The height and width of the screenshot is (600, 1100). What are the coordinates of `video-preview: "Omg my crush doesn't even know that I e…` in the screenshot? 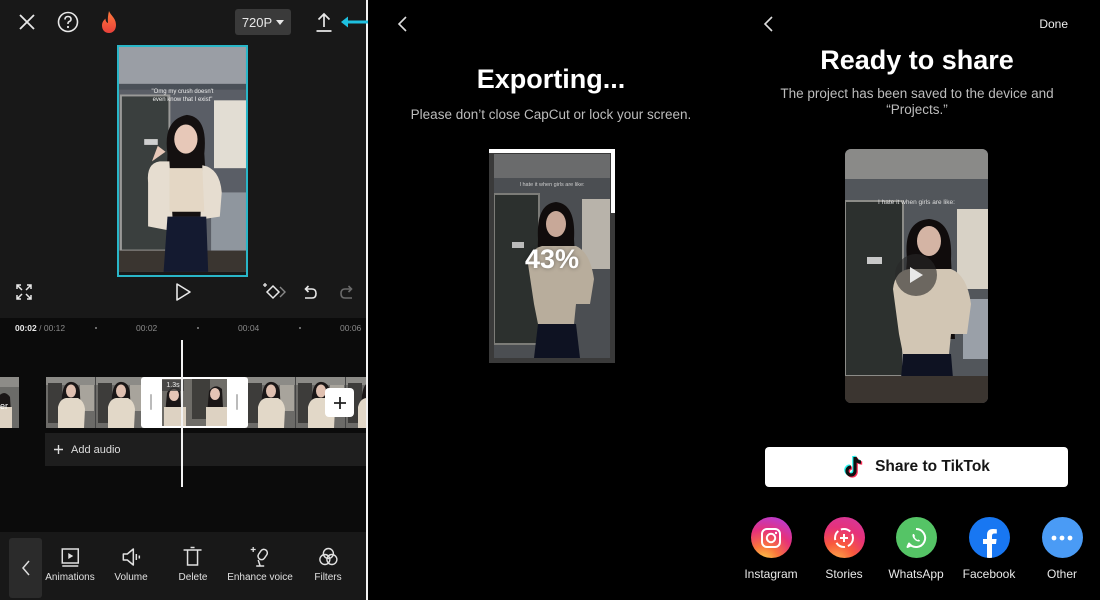 It's located at (182, 161).